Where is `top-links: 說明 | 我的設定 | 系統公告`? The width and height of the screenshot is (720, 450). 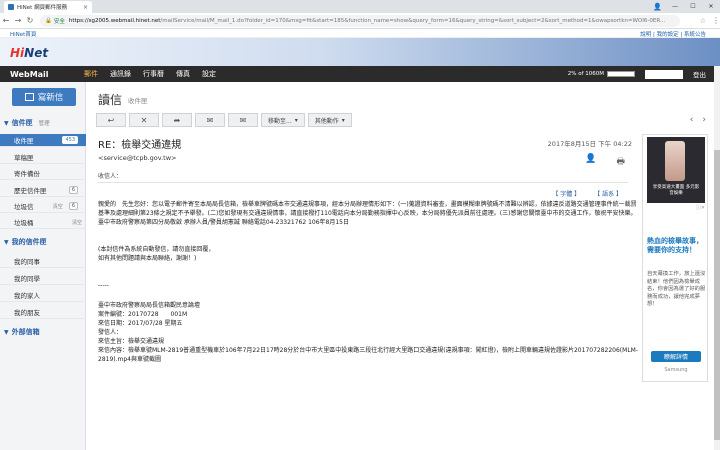 top-links: 說明 | 我的設定 | 系統公告 is located at coordinates (673, 34).